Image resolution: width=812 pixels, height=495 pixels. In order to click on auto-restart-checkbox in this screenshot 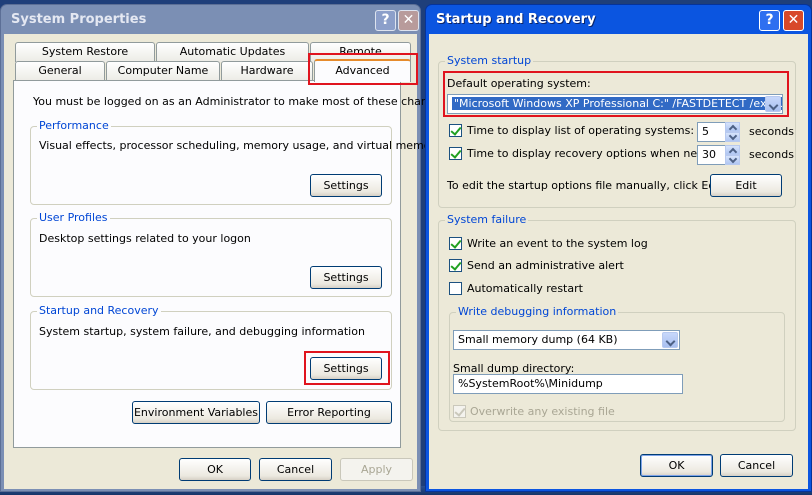, I will do `click(455, 288)`.